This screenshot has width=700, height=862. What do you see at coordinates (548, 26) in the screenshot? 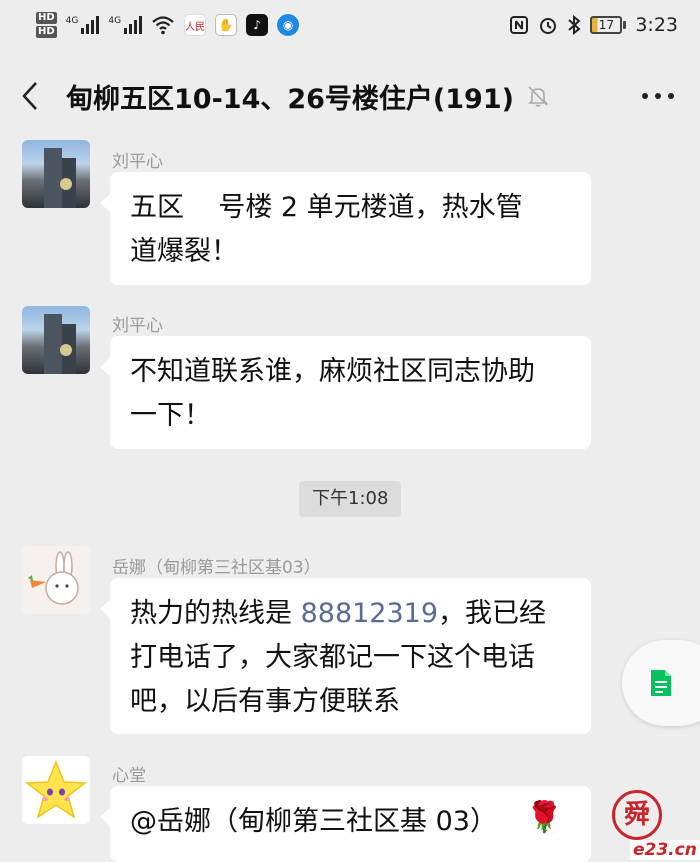
I see `alarm-icon` at bounding box center [548, 26].